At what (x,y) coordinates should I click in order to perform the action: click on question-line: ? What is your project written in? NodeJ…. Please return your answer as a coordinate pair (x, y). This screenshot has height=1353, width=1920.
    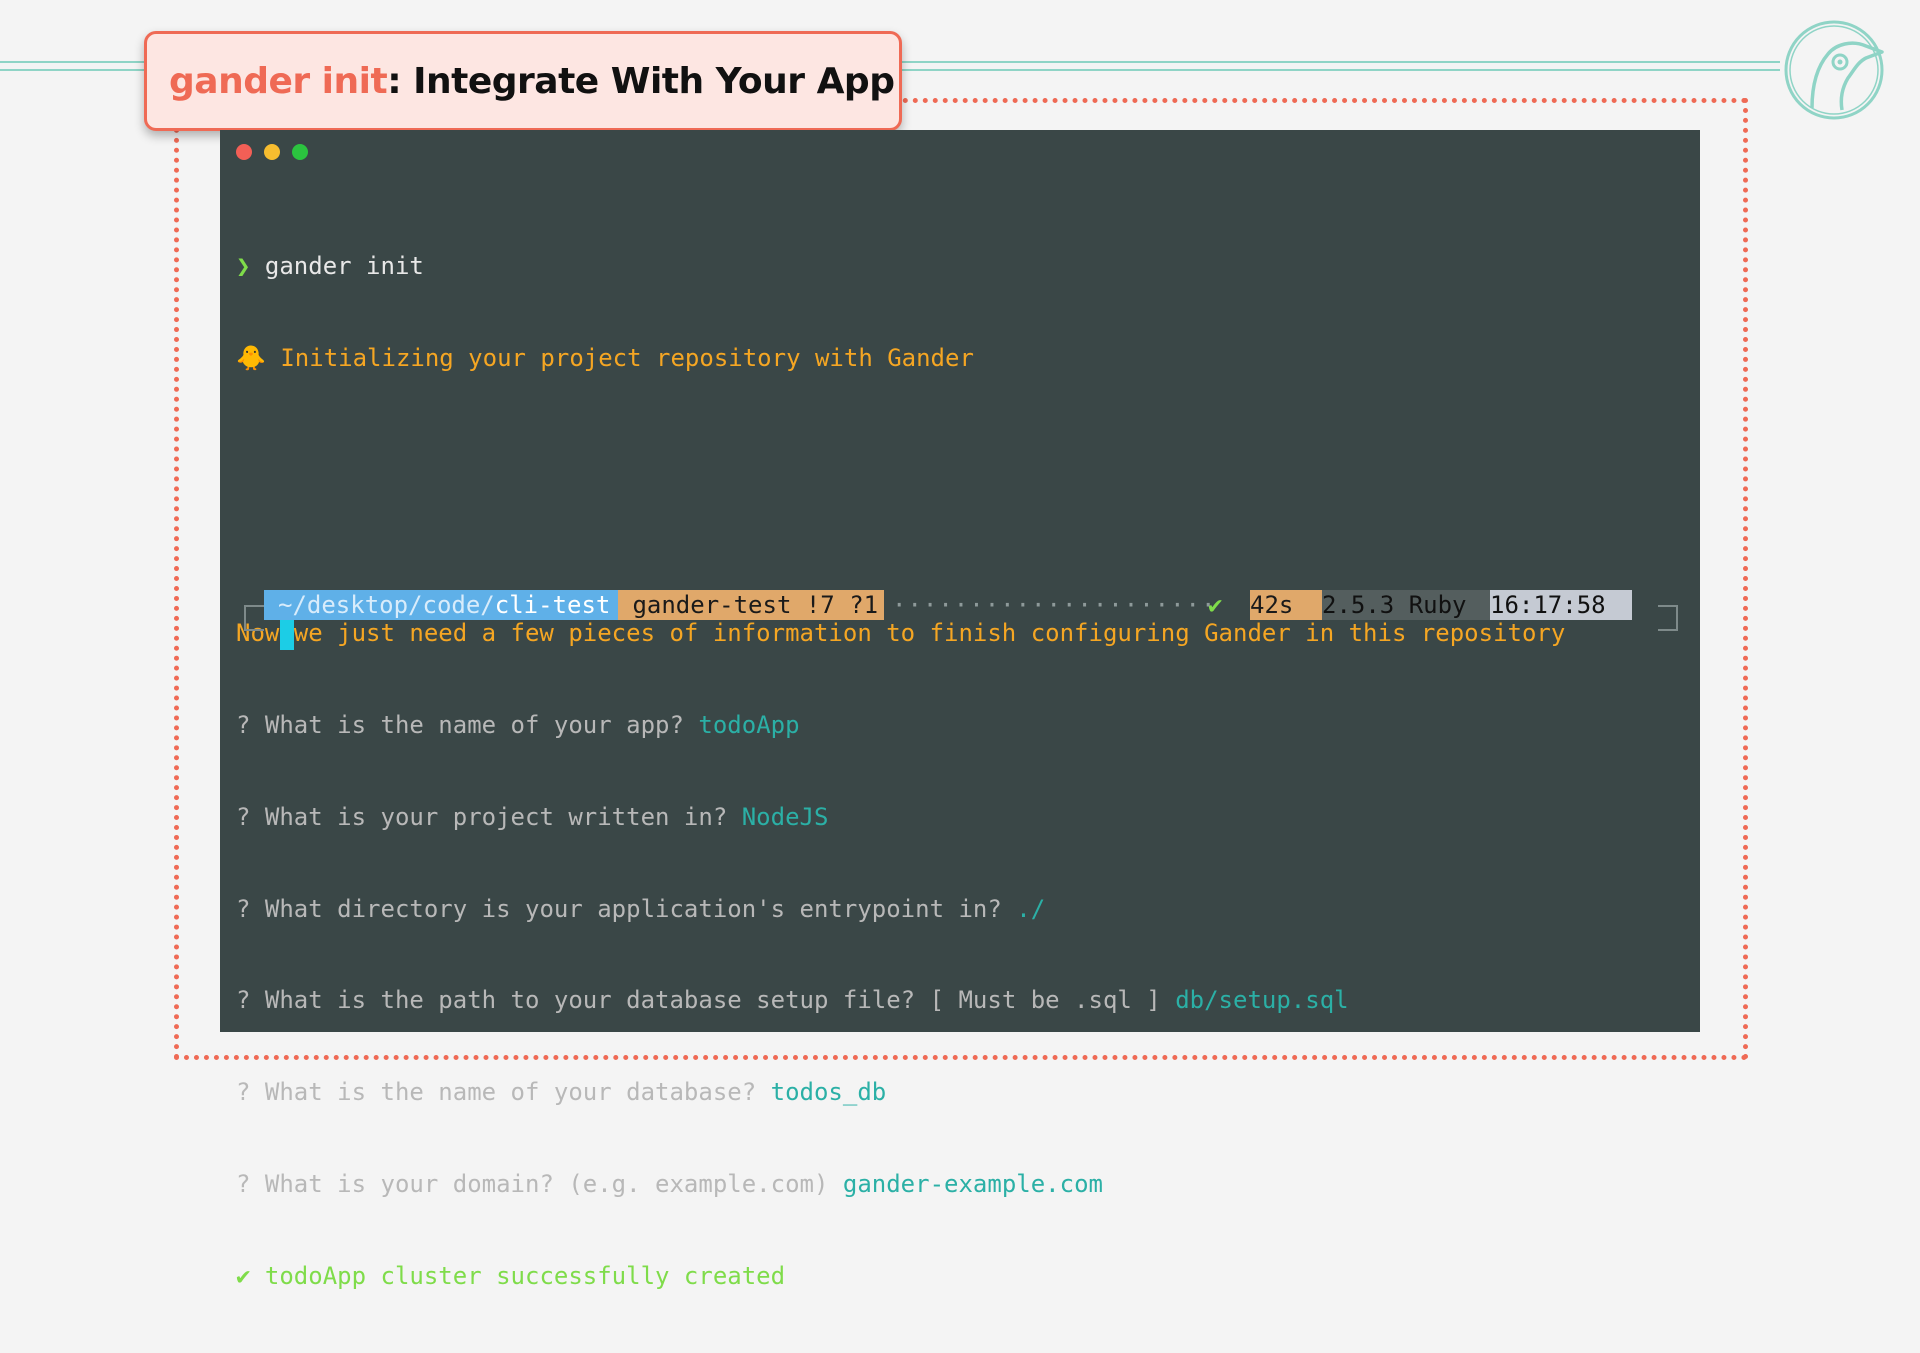
    Looking at the image, I should click on (900, 817).